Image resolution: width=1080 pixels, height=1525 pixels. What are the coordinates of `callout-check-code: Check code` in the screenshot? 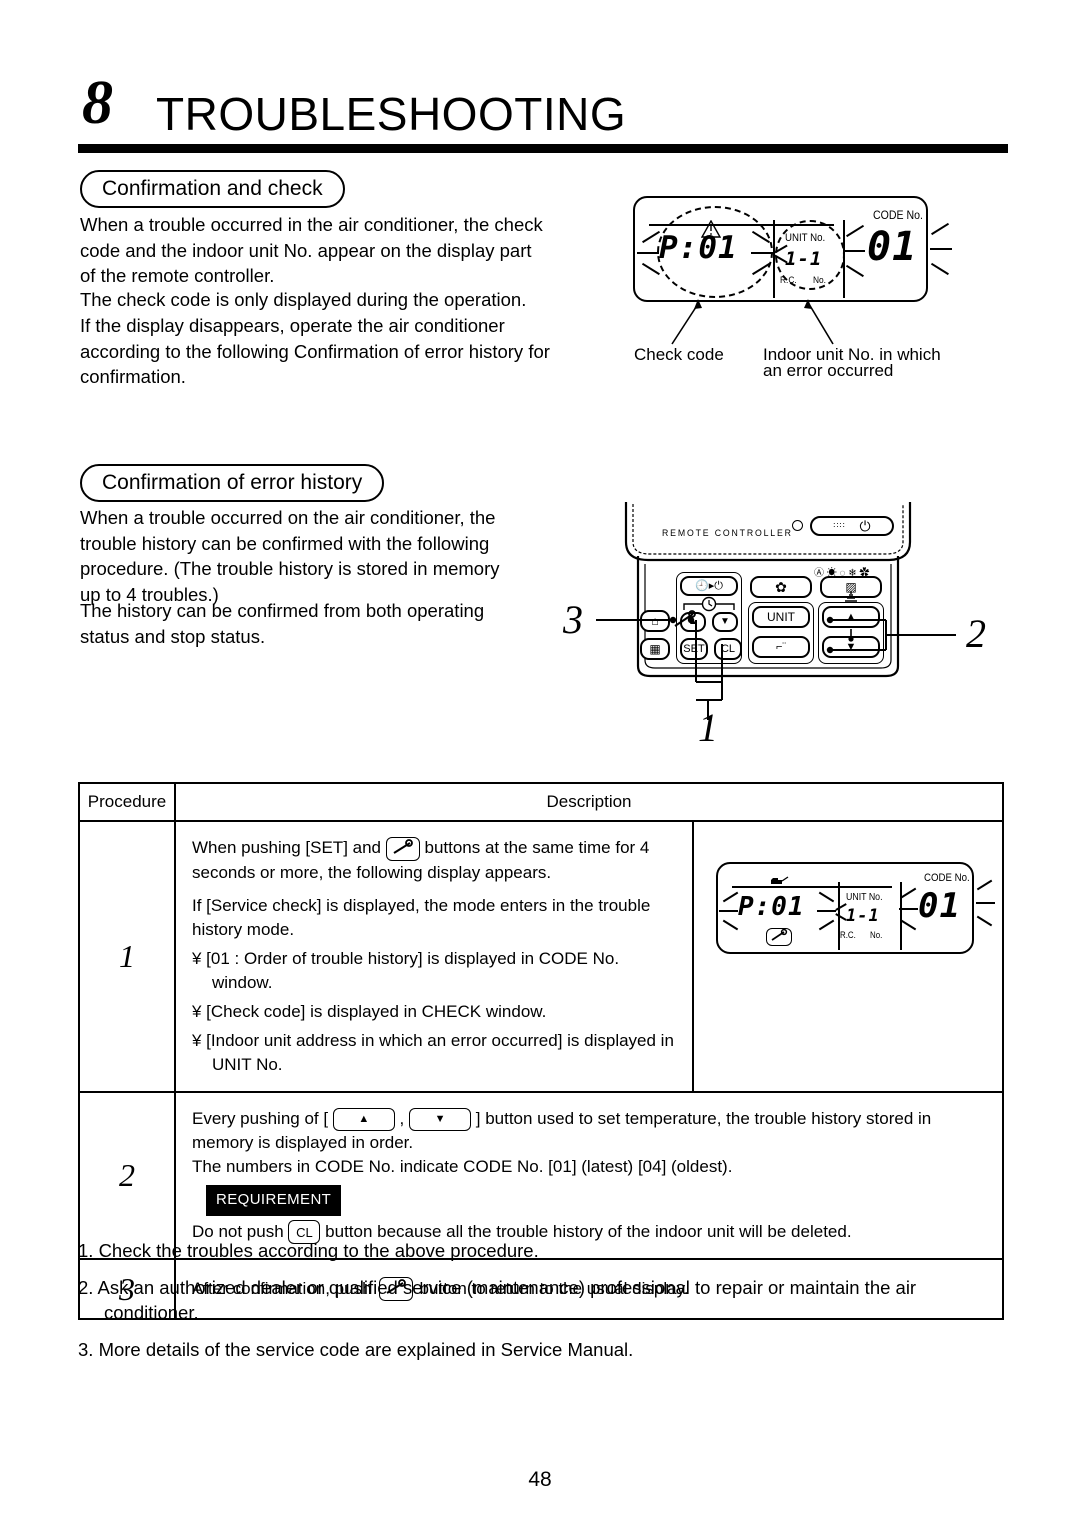 It's located at (679, 354).